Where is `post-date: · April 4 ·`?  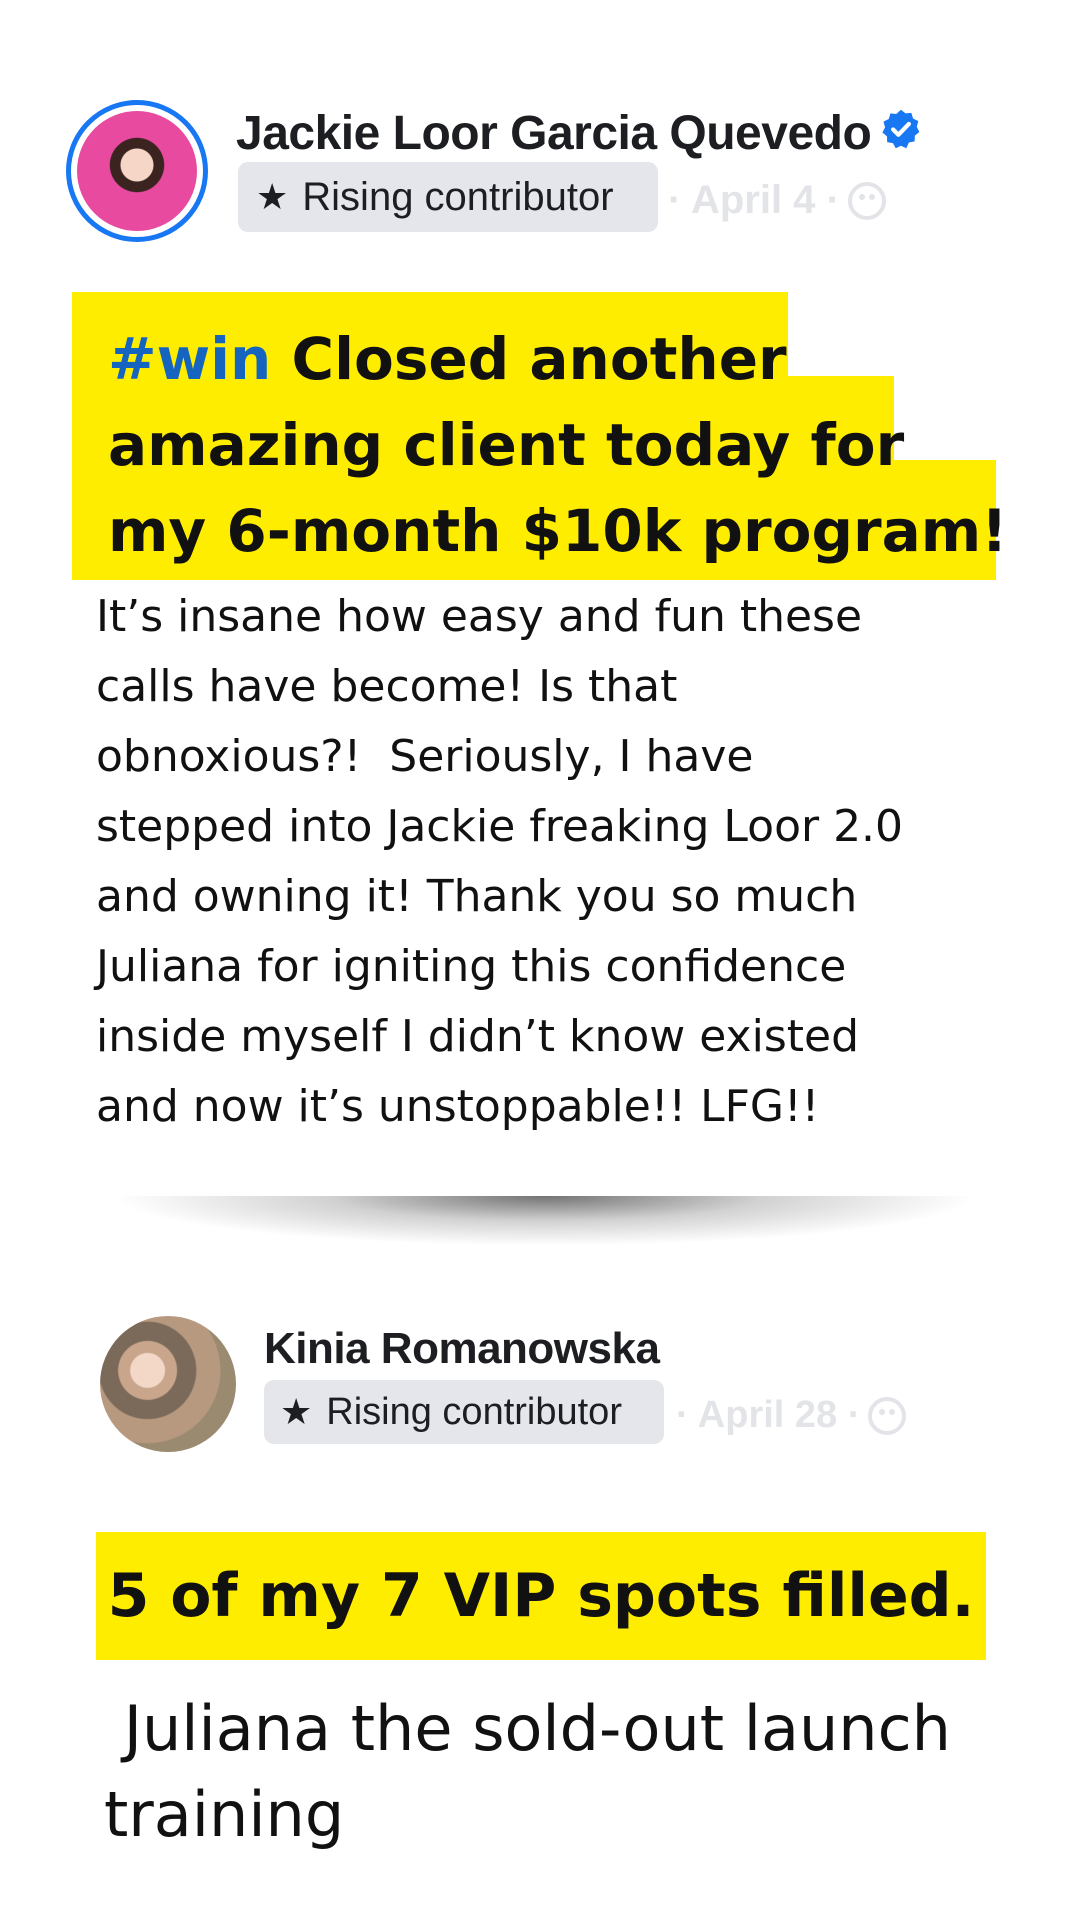 post-date: · April 4 · is located at coordinates (754, 200).